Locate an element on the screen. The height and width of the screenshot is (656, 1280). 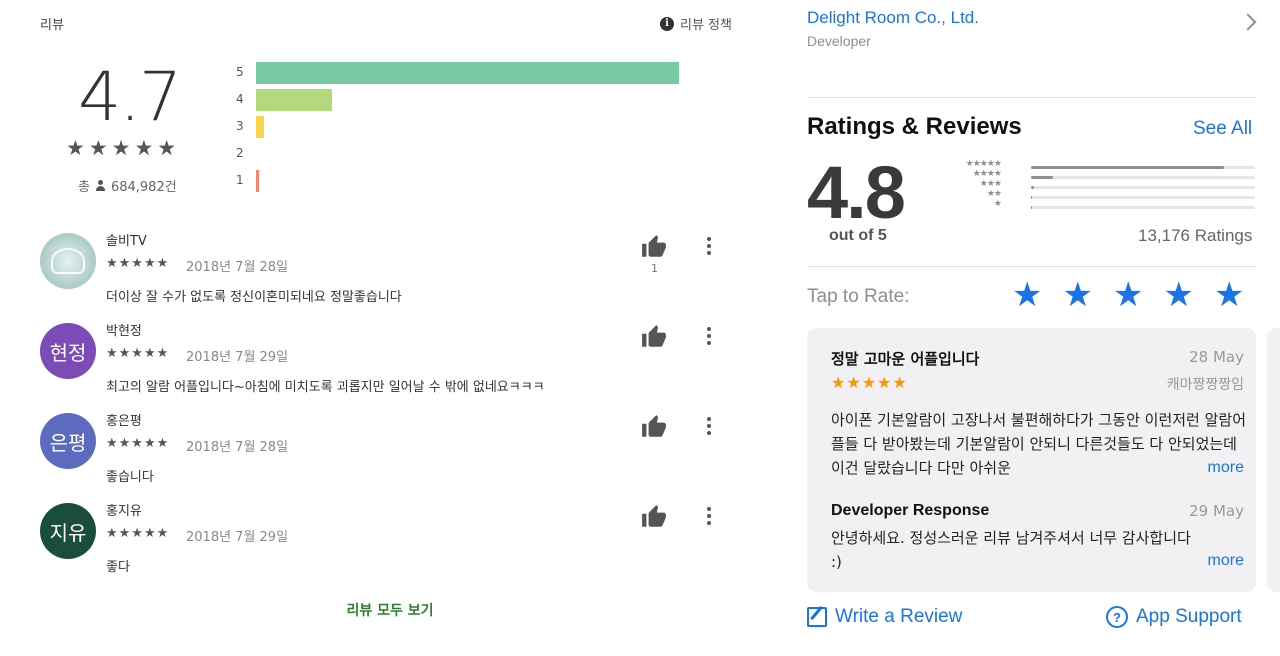
histogram-label: 2 is located at coordinates (240, 153).